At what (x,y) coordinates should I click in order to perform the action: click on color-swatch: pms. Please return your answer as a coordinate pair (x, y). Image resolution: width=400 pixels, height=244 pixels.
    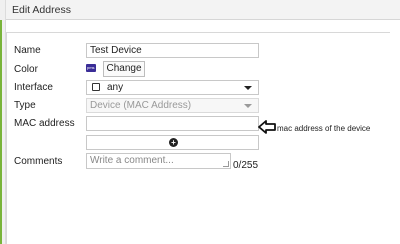
    Looking at the image, I should click on (91, 68).